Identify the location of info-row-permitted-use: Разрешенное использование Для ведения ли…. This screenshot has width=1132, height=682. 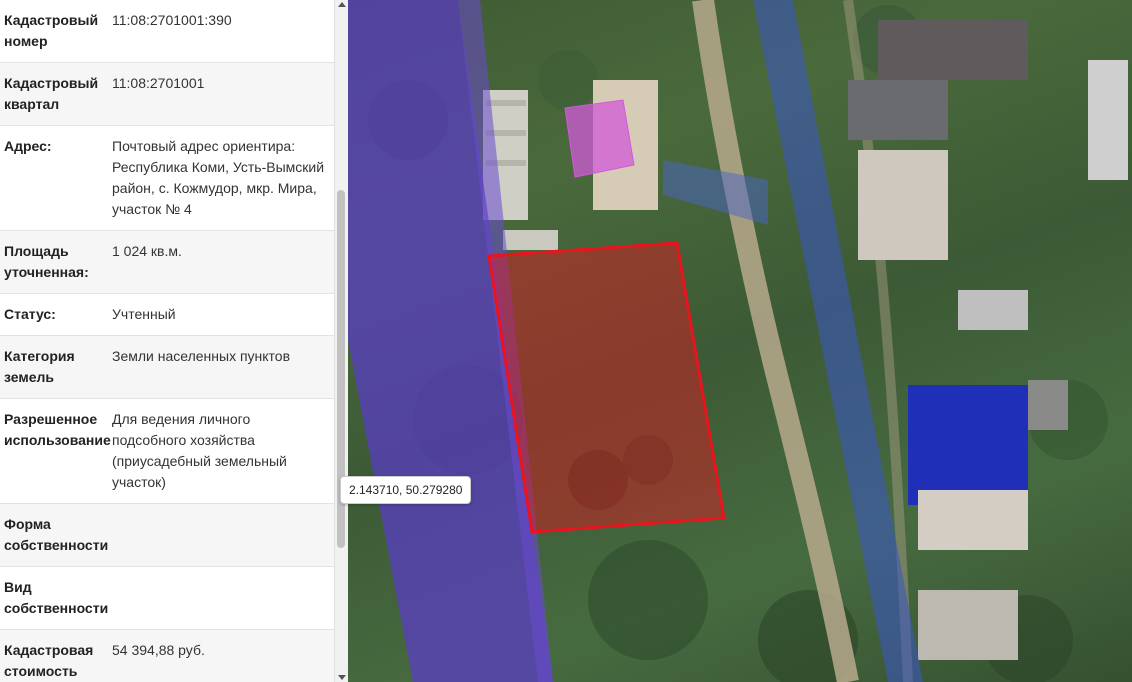
(167, 451).